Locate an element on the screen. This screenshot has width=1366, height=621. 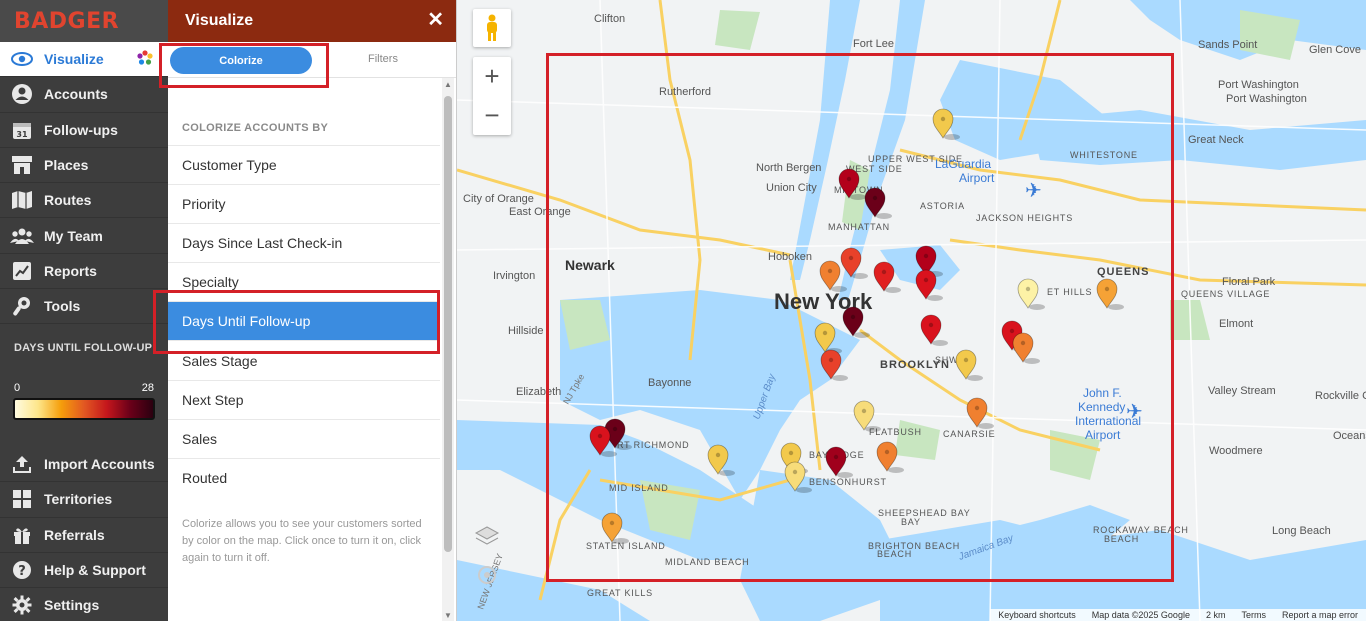
nav-item-my-team: My Team is located at coordinates (84, 236).